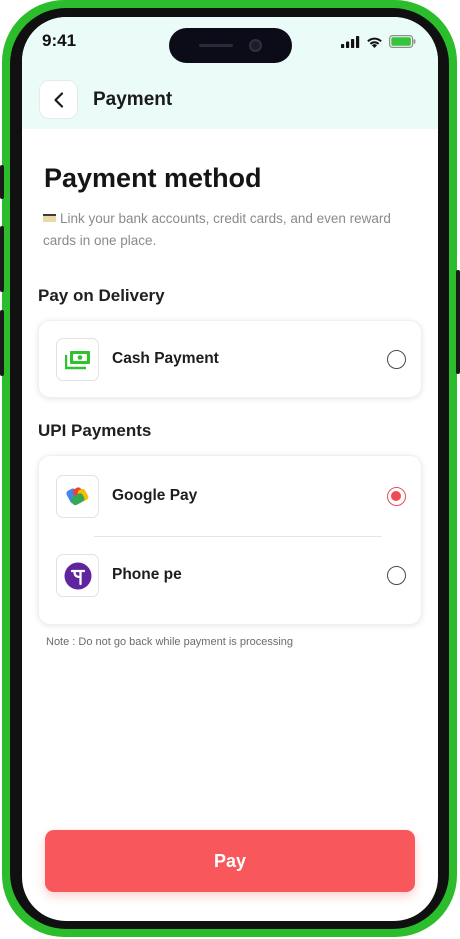 This screenshot has height=939, width=460. Describe the element at coordinates (165, 358) in the screenshot. I see `option-label-cash: Cash Payment` at that location.